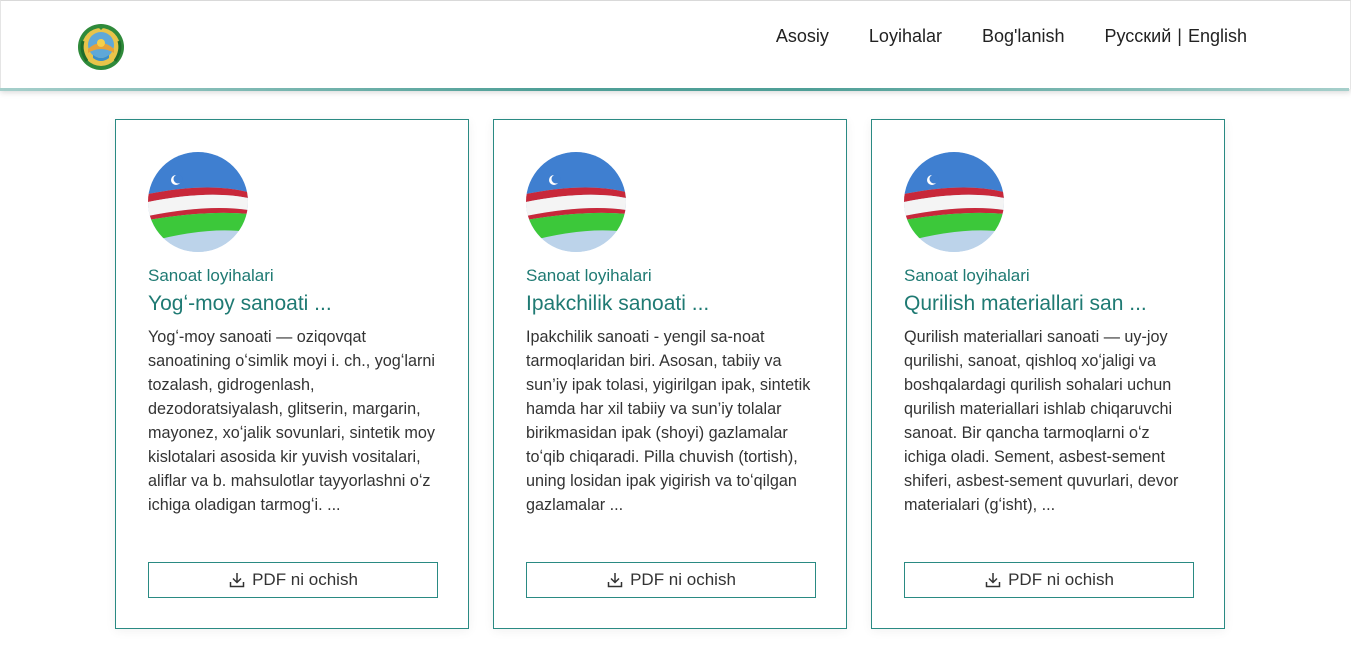 The height and width of the screenshot is (659, 1351). Describe the element at coordinates (101, 47) in the screenshot. I see `emblem-logo-icon` at that location.